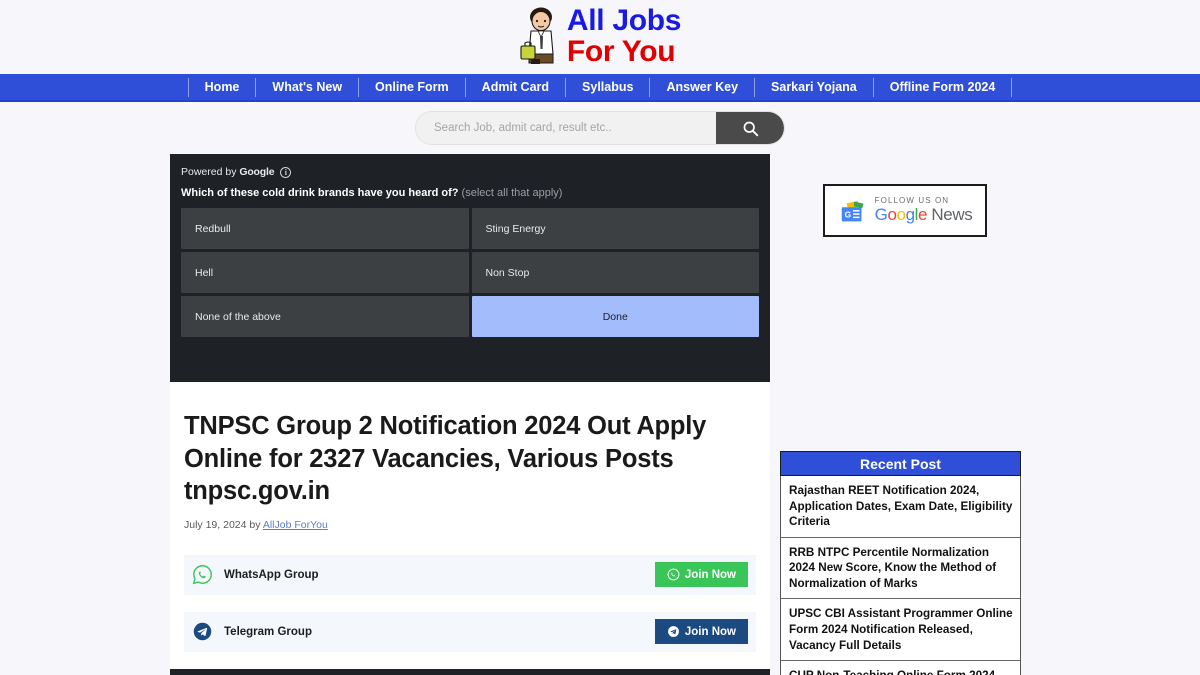 The height and width of the screenshot is (675, 1200). I want to click on recent-post-heading: Recent Post, so click(900, 463).